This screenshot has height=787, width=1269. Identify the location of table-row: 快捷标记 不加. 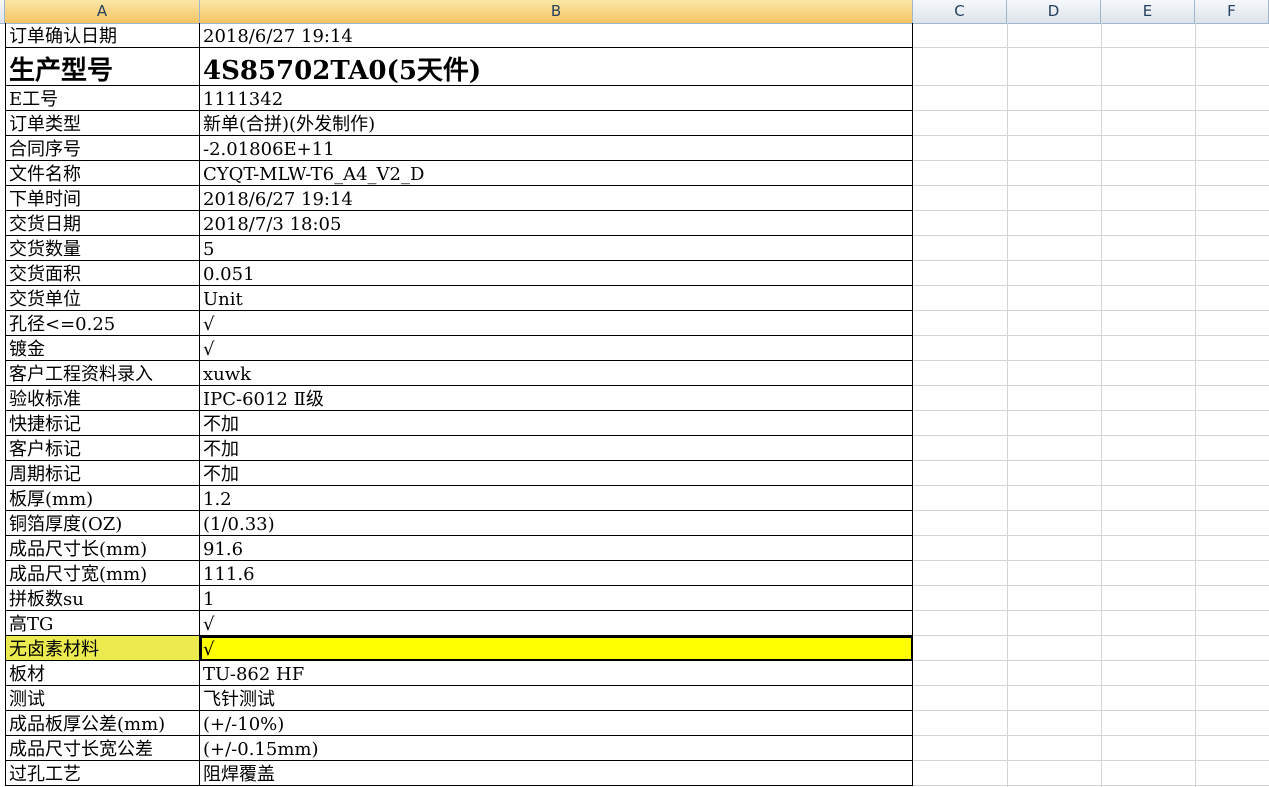
(459, 423).